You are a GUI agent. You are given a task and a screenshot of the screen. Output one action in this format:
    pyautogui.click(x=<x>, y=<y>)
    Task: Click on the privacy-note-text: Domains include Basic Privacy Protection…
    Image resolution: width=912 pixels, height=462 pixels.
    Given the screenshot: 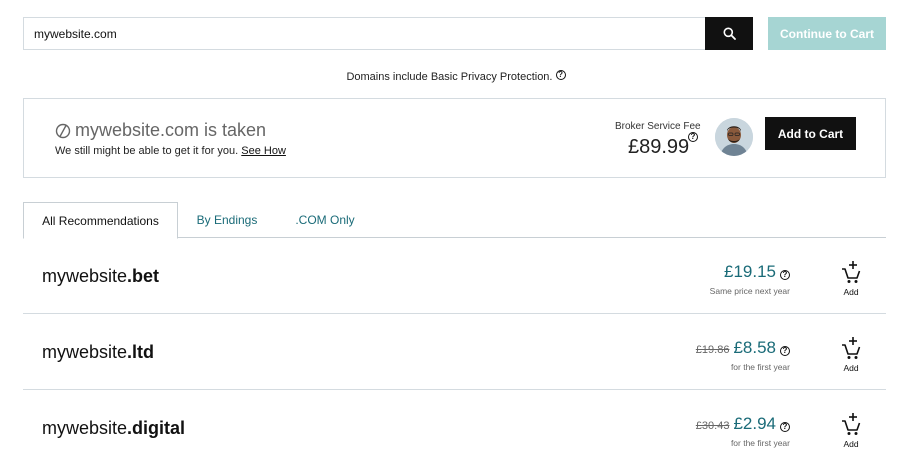 What is the action you would take?
    pyautogui.click(x=449, y=77)
    